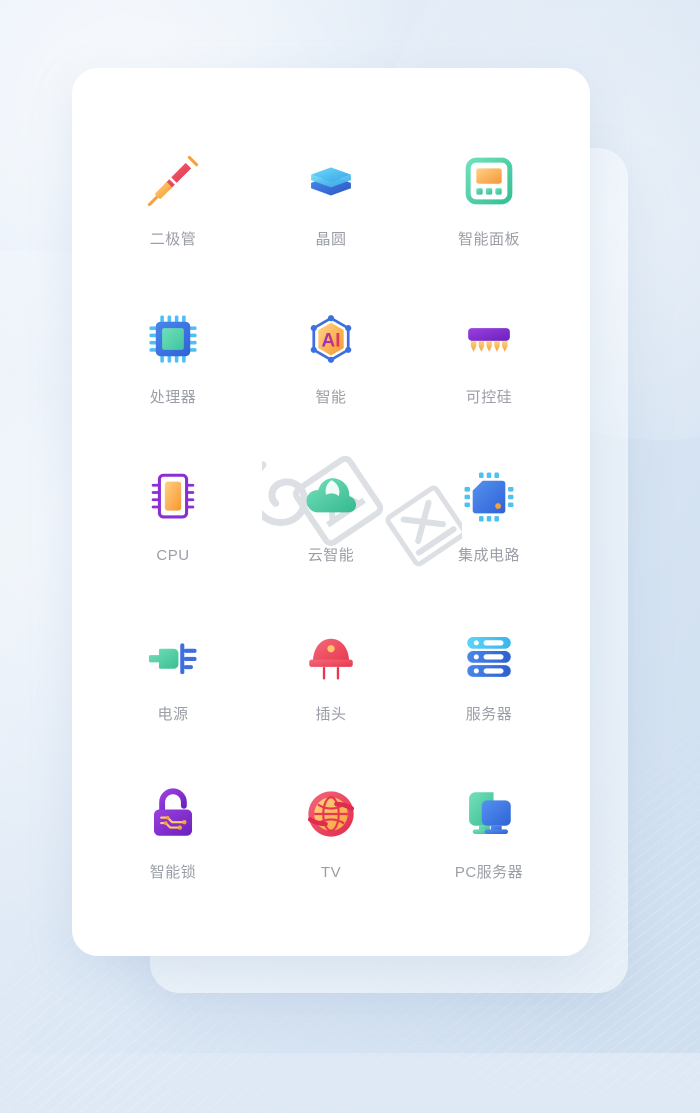 The height and width of the screenshot is (1113, 700). Describe the element at coordinates (489, 497) in the screenshot. I see `integrated-circuit-icon` at that location.